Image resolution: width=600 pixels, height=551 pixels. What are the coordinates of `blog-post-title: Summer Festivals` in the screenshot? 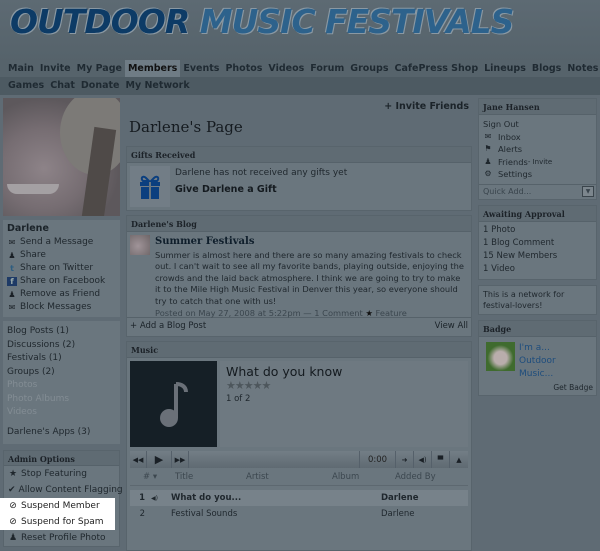 It's located at (311, 241).